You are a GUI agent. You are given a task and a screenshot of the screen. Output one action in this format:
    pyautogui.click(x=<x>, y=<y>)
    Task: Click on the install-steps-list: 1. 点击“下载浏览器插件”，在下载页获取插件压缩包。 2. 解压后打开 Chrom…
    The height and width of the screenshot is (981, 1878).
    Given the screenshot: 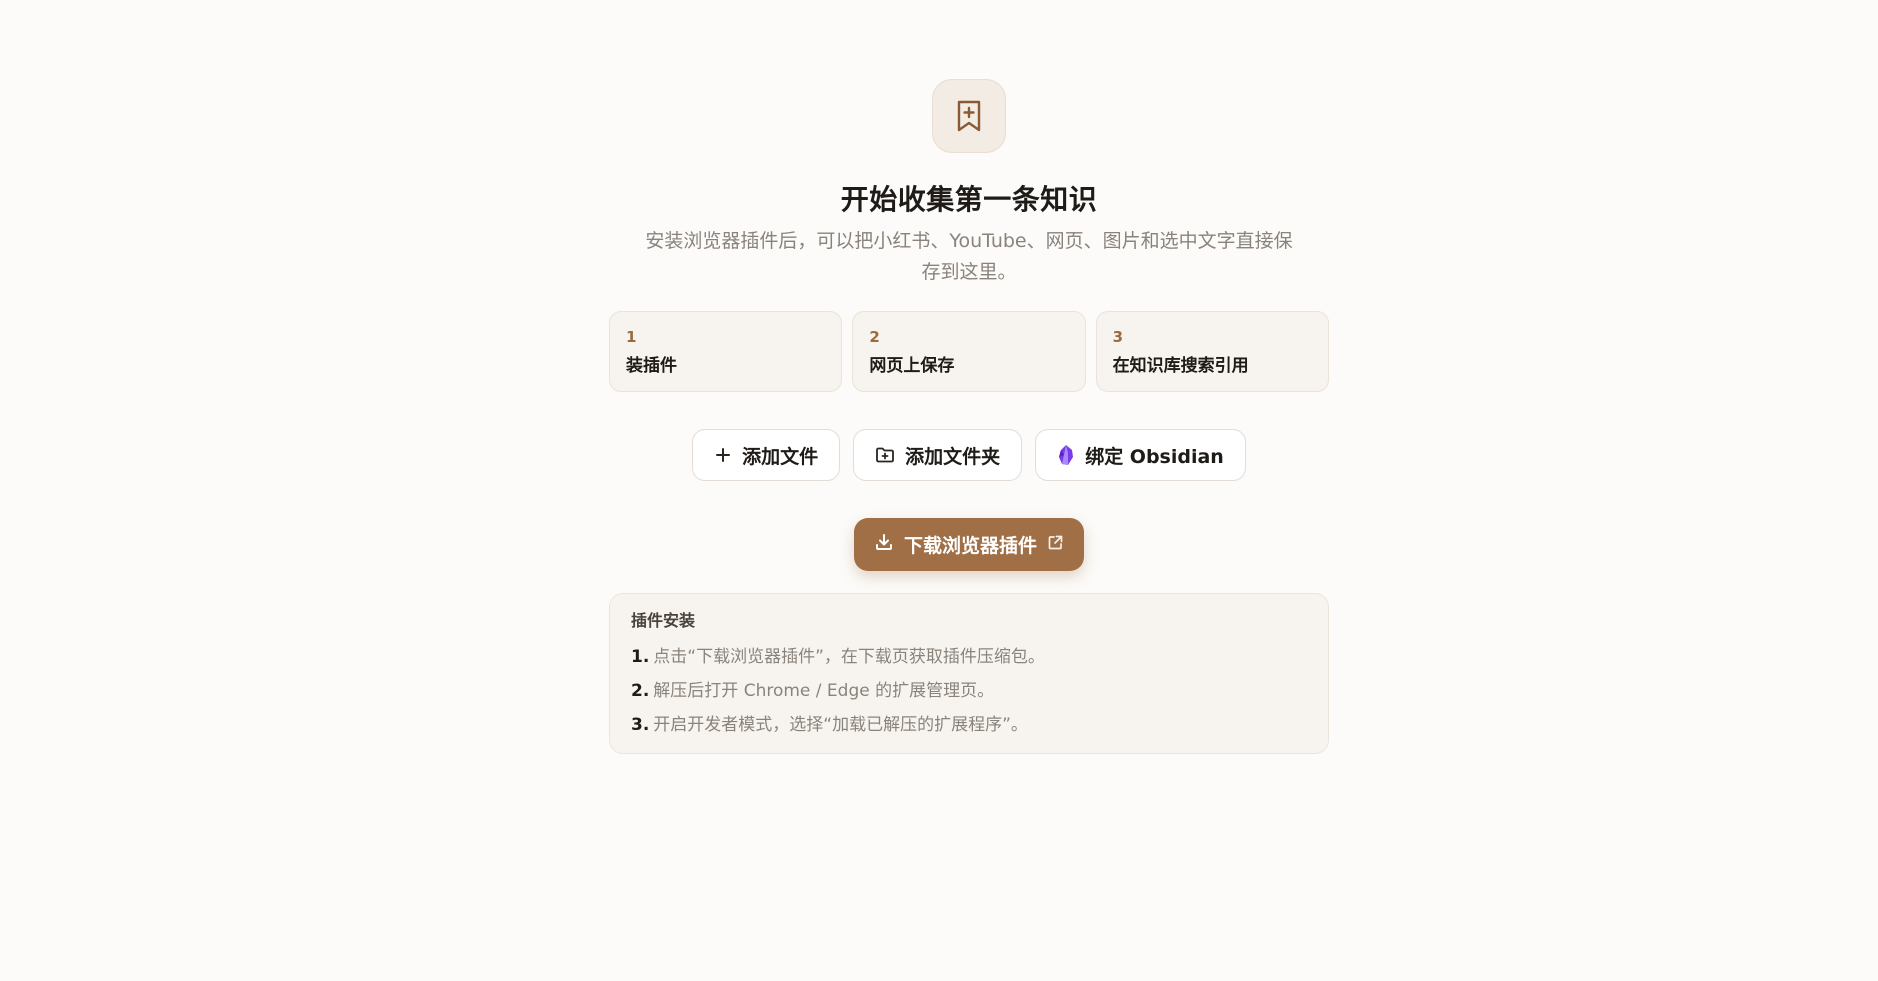 What is the action you would take?
    pyautogui.click(x=969, y=691)
    